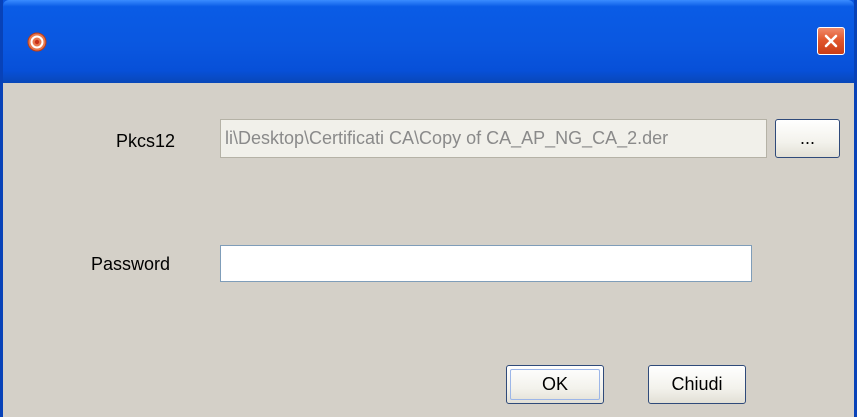 This screenshot has height=417, width=857. I want to click on close-button, so click(831, 41).